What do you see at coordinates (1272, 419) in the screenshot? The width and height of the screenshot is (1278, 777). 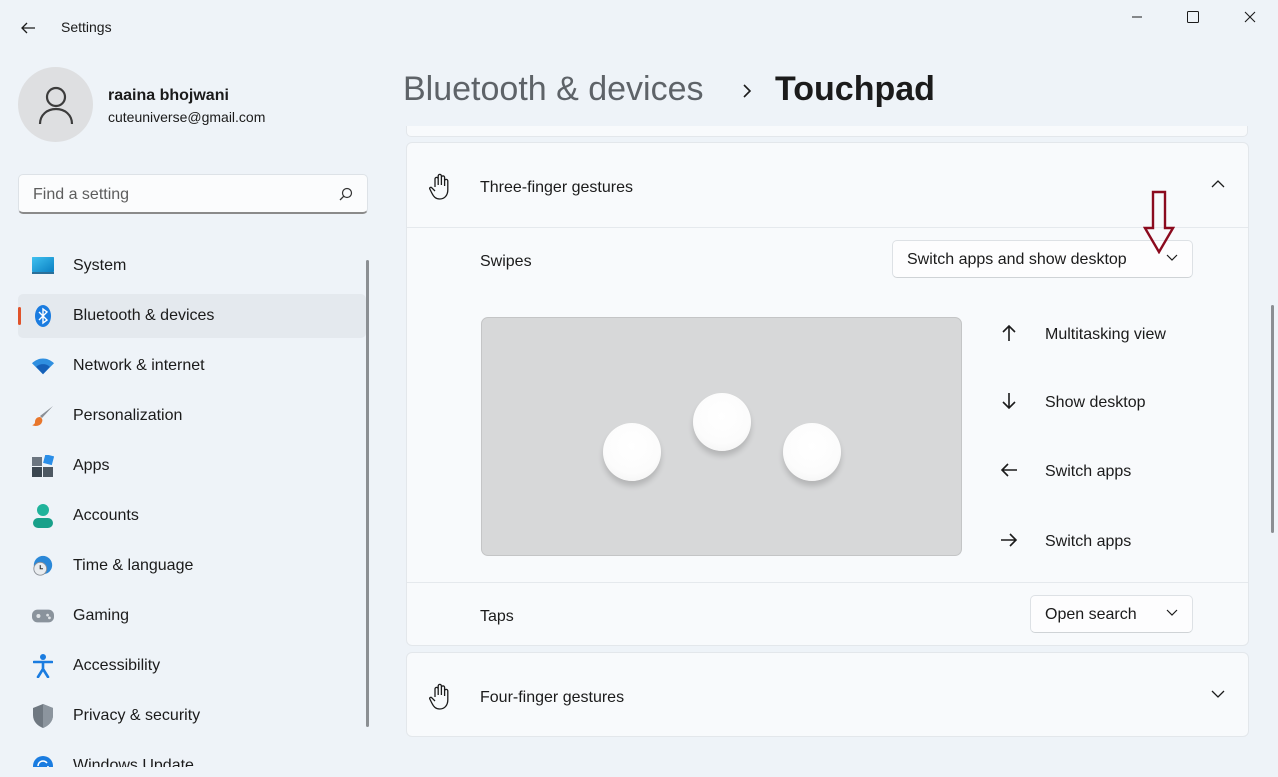 I see `content-scrollbar` at bounding box center [1272, 419].